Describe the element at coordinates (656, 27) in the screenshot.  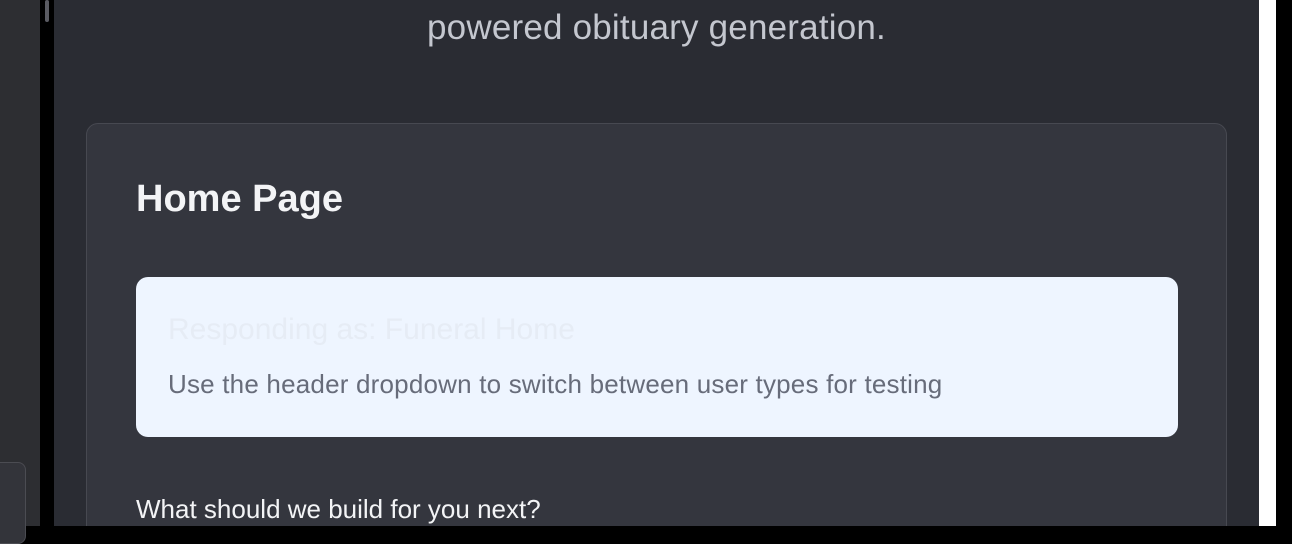
I see `tagline-text: powered obituary generation.` at that location.